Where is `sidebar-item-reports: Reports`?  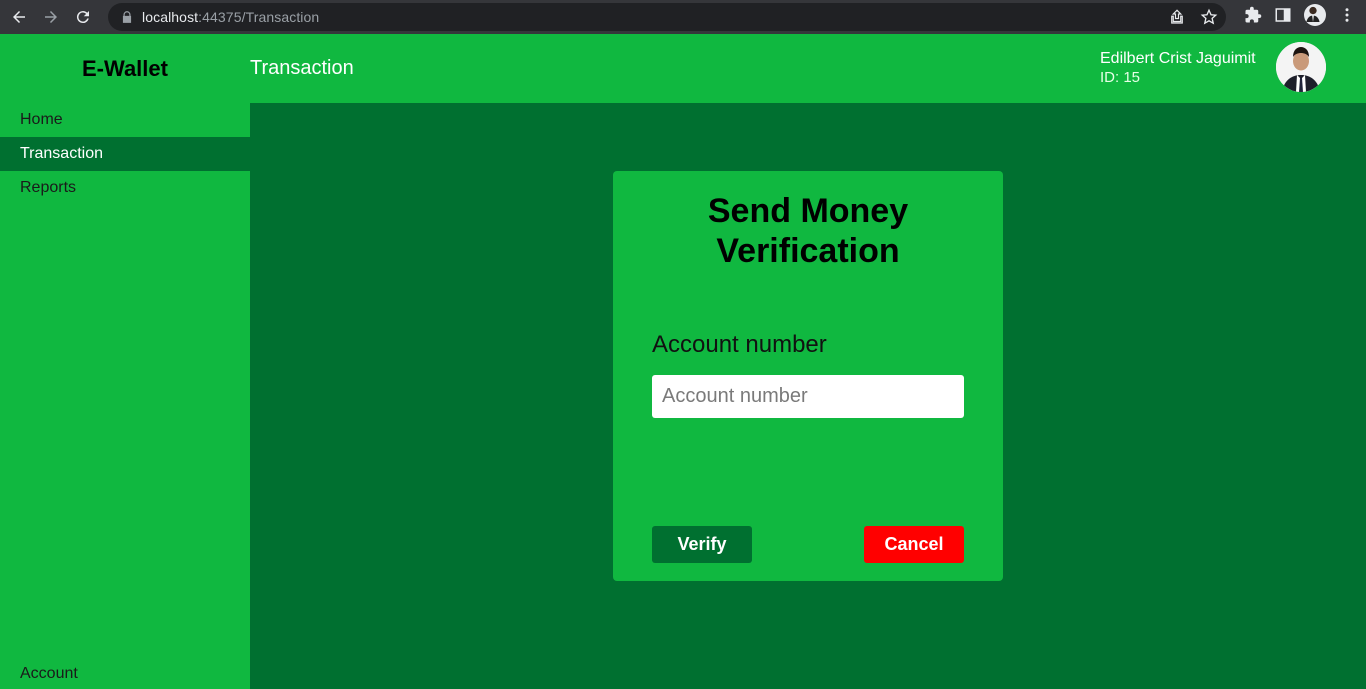 sidebar-item-reports: Reports is located at coordinates (125, 188).